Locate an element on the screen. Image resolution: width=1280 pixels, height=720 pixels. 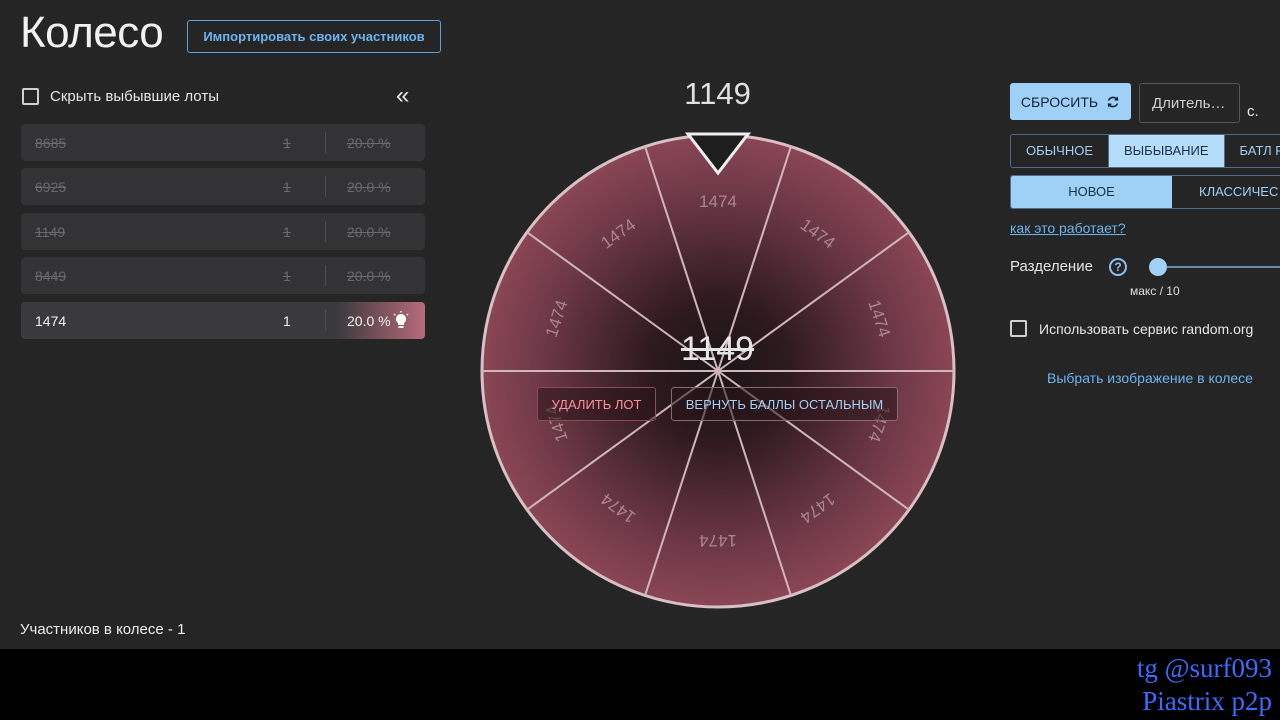
return-points-button: ВЕРНУТЬ БАЛЛЫ ОСТАЛЬНЫМ is located at coordinates (784, 404).